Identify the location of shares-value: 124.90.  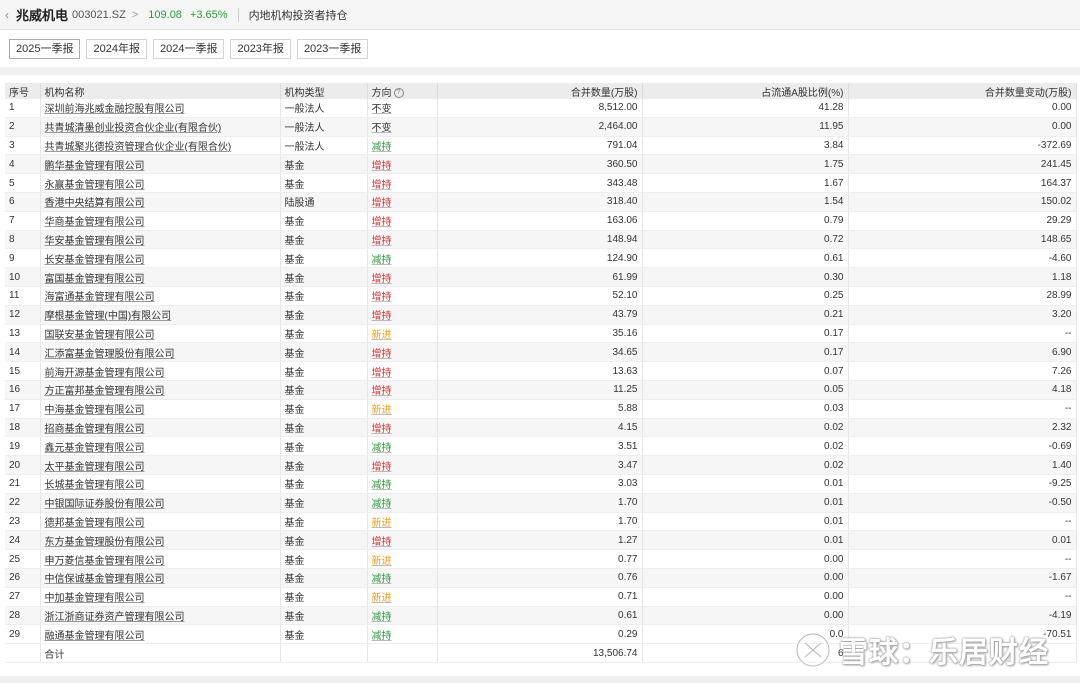
(540, 258).